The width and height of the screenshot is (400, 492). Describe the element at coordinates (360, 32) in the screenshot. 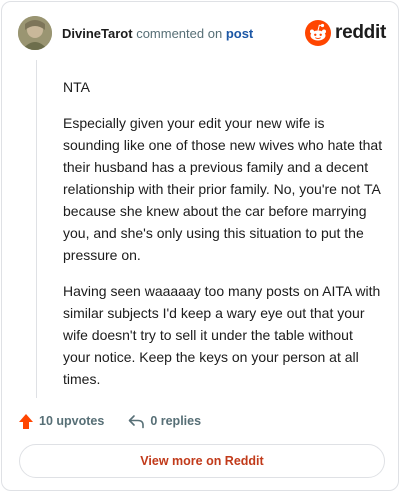

I see `logo-text: reddit` at that location.